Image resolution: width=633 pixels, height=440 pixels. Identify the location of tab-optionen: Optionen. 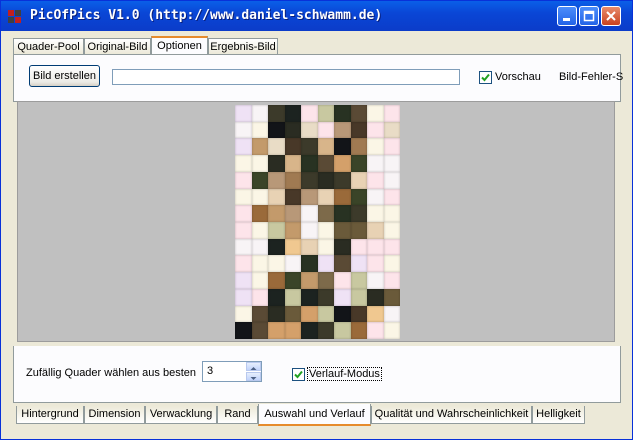
(179, 45).